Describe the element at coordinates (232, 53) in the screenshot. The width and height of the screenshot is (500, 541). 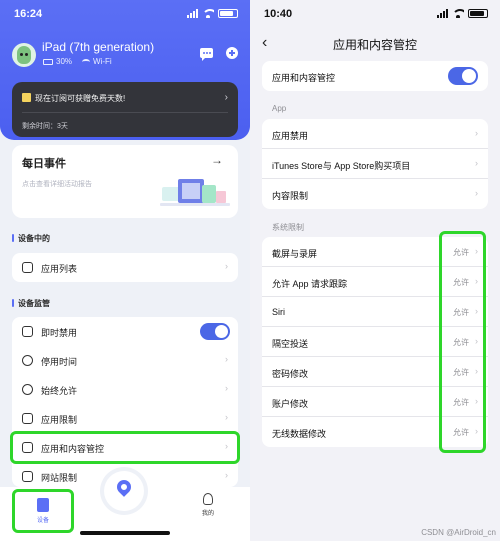
I see `add-device-icon` at that location.